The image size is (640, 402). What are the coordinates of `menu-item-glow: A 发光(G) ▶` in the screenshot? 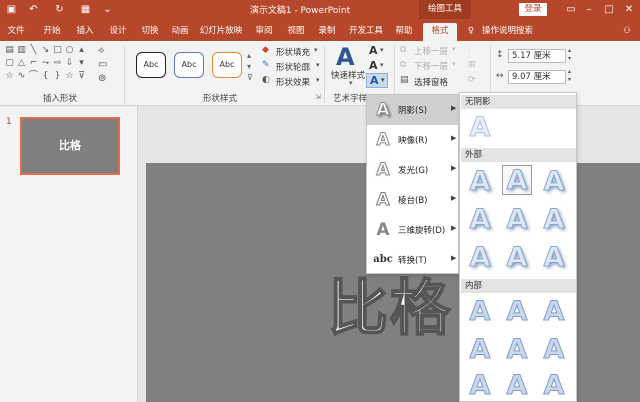 It's located at (413, 170).